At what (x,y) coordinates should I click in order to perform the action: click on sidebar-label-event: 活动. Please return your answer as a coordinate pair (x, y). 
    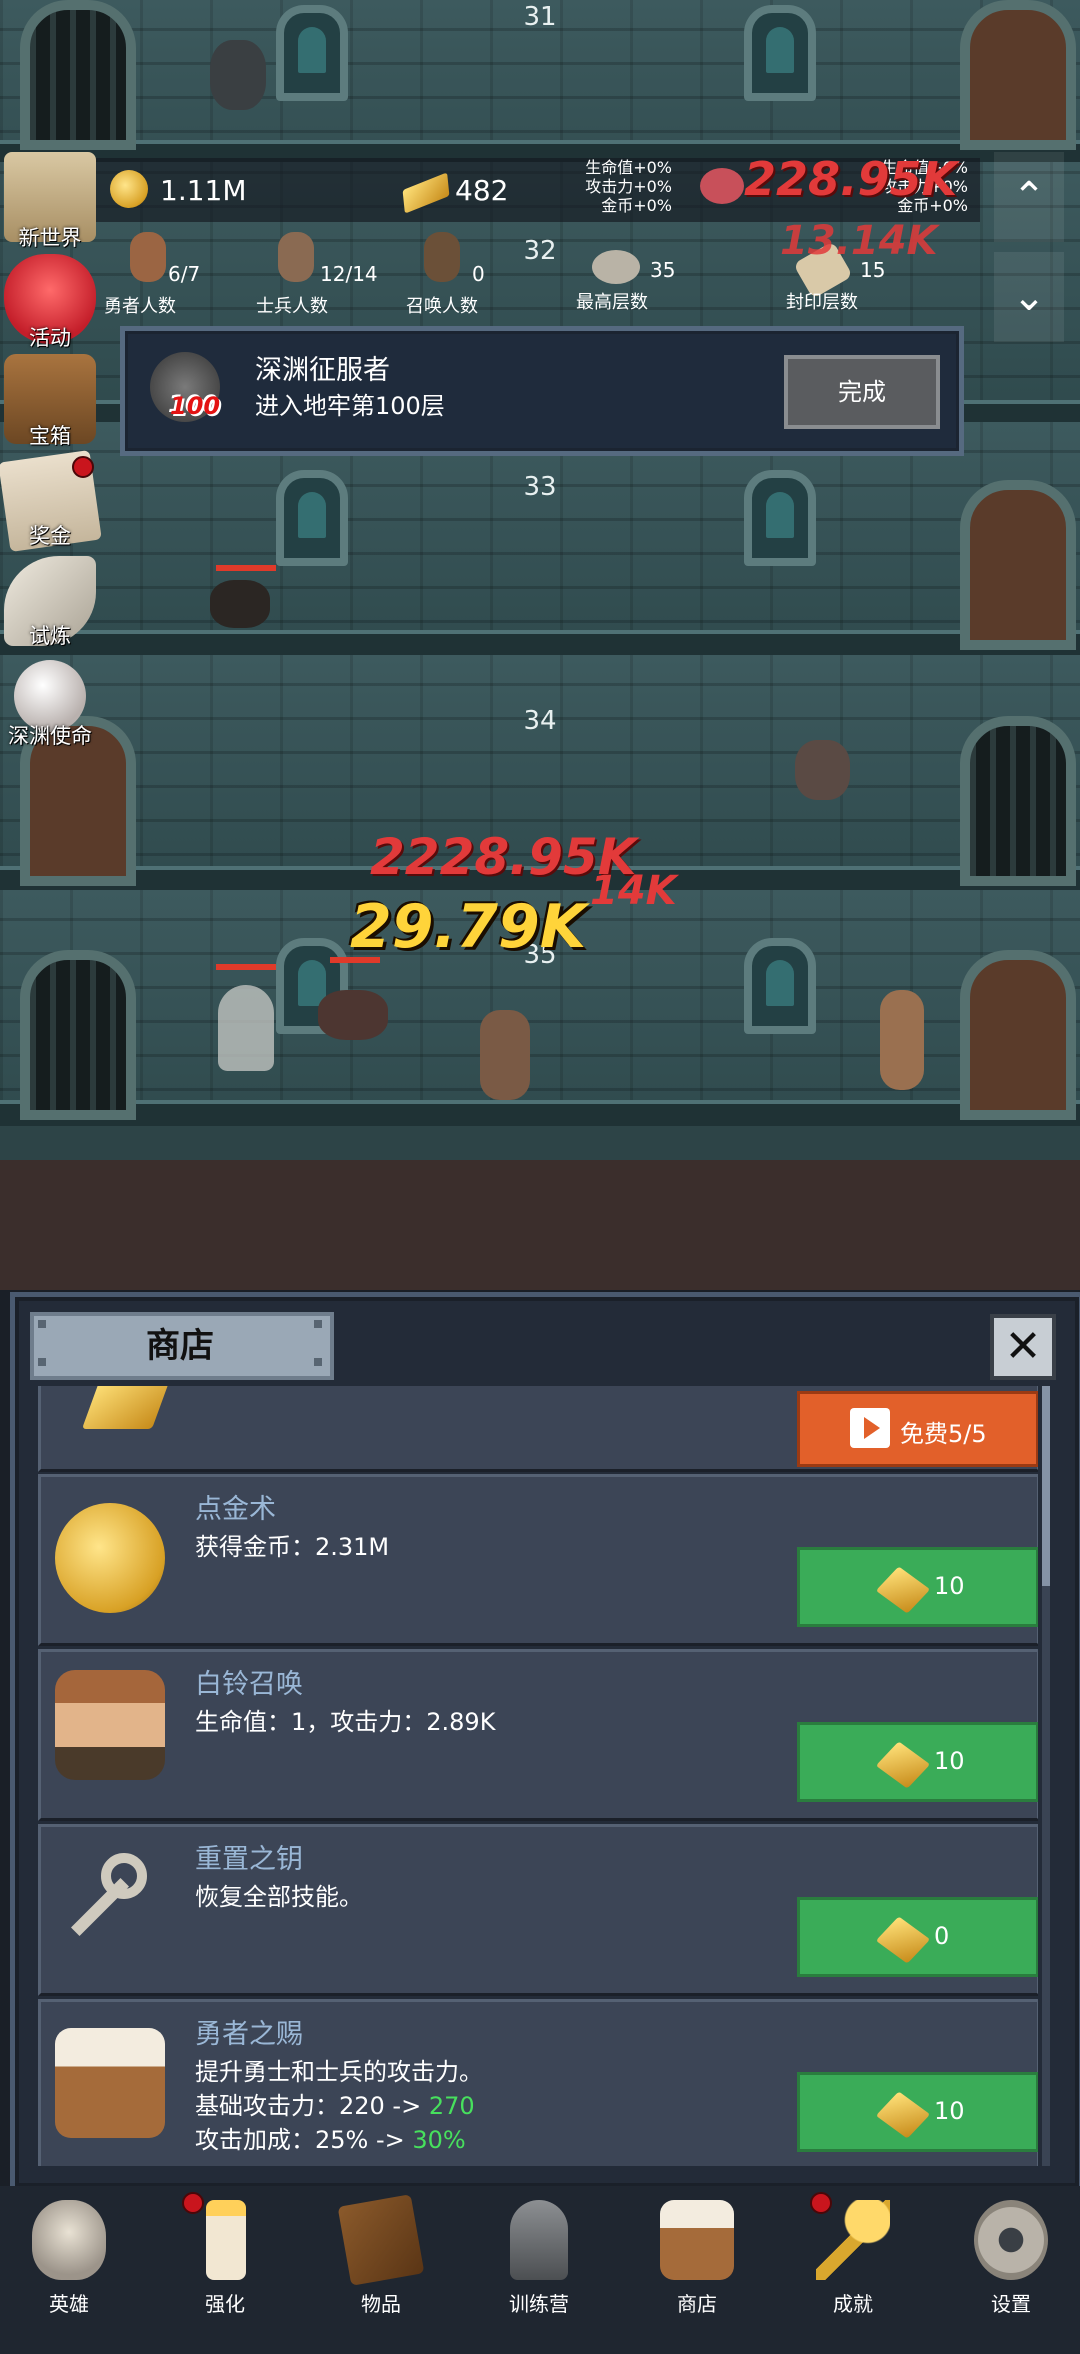
    Looking at the image, I should click on (50, 337).